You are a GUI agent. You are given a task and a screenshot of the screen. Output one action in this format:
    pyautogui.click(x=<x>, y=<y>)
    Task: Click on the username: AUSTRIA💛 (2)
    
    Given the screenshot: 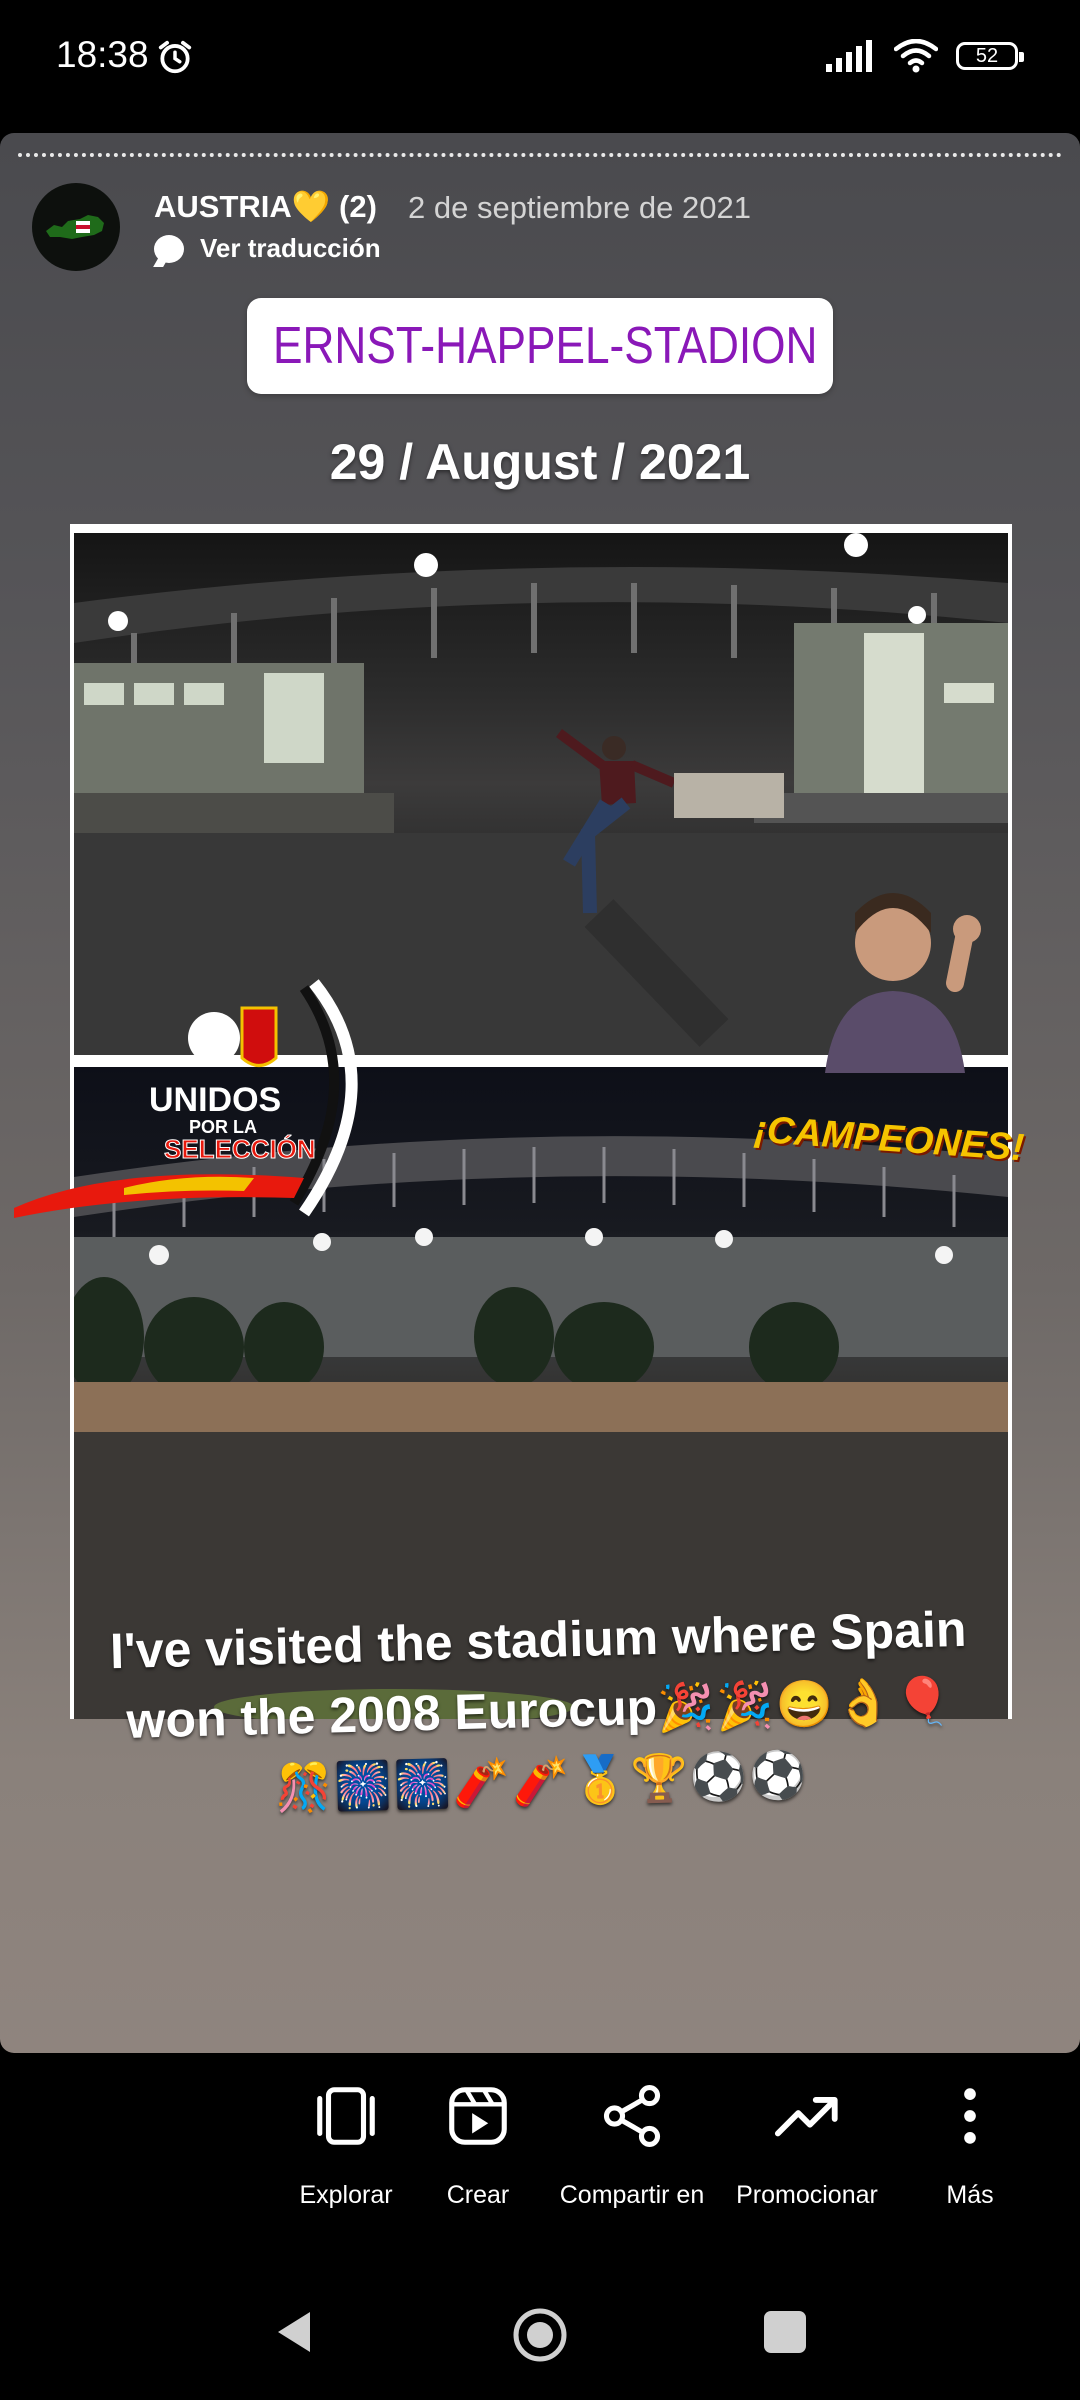 What is the action you would take?
    pyautogui.click(x=265, y=206)
    